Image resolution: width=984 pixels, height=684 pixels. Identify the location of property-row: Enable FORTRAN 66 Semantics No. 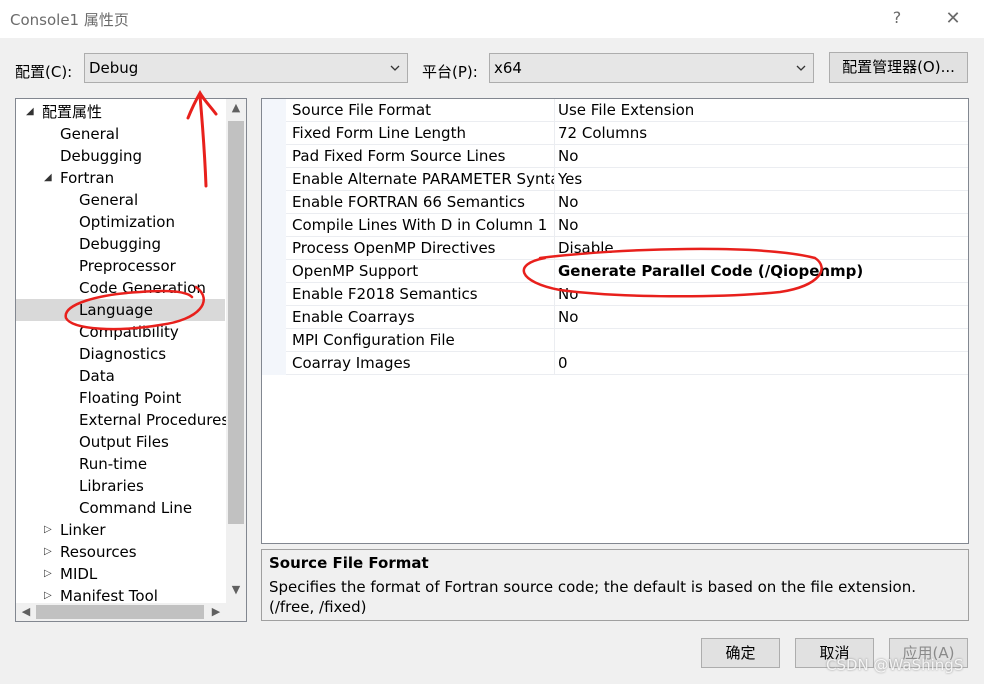
(627, 202).